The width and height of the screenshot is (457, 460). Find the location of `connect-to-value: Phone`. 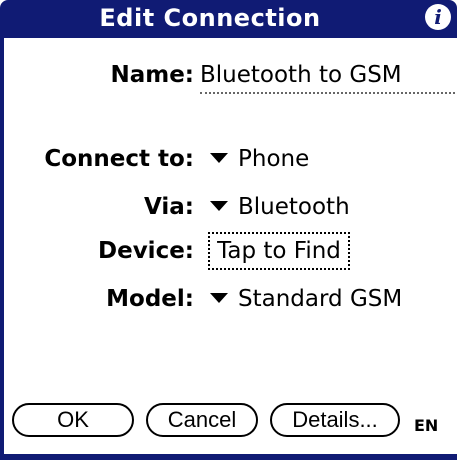

connect-to-value: Phone is located at coordinates (274, 159).